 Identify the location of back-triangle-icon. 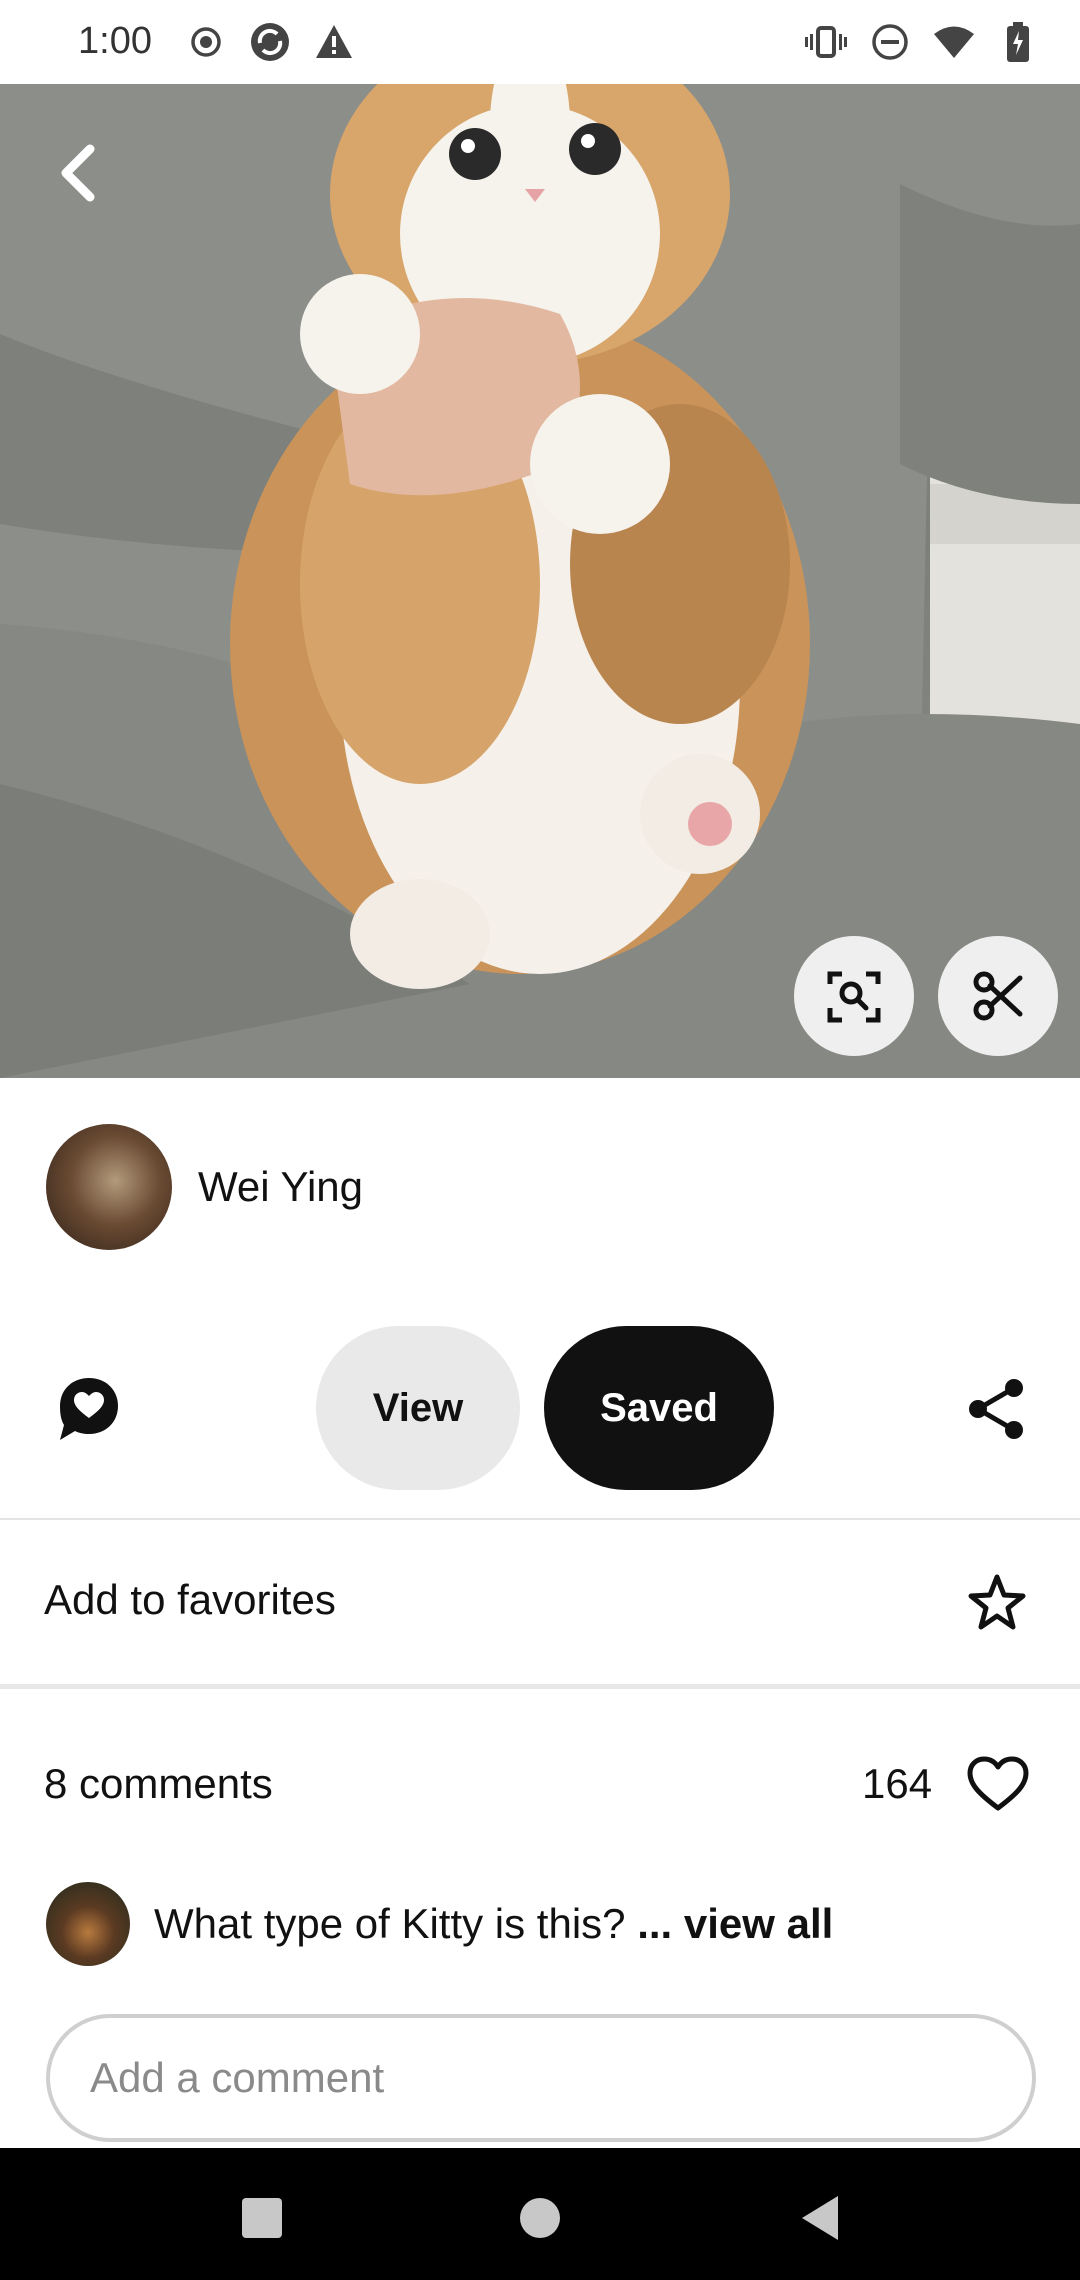
(820, 2218).